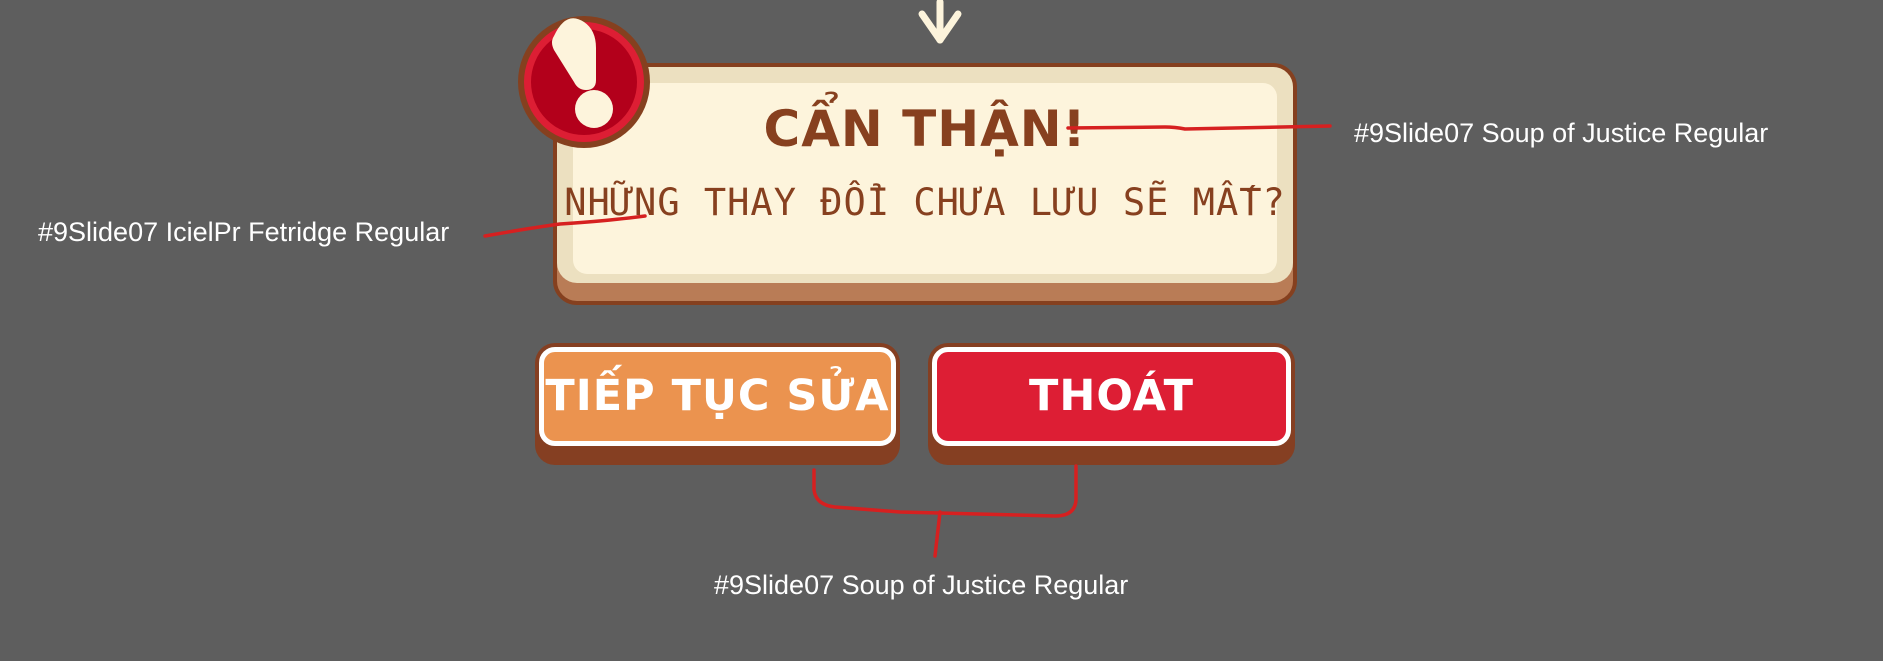  I want to click on continue-editing-button-face: TIẾP TỤC SỬA, so click(717, 396).